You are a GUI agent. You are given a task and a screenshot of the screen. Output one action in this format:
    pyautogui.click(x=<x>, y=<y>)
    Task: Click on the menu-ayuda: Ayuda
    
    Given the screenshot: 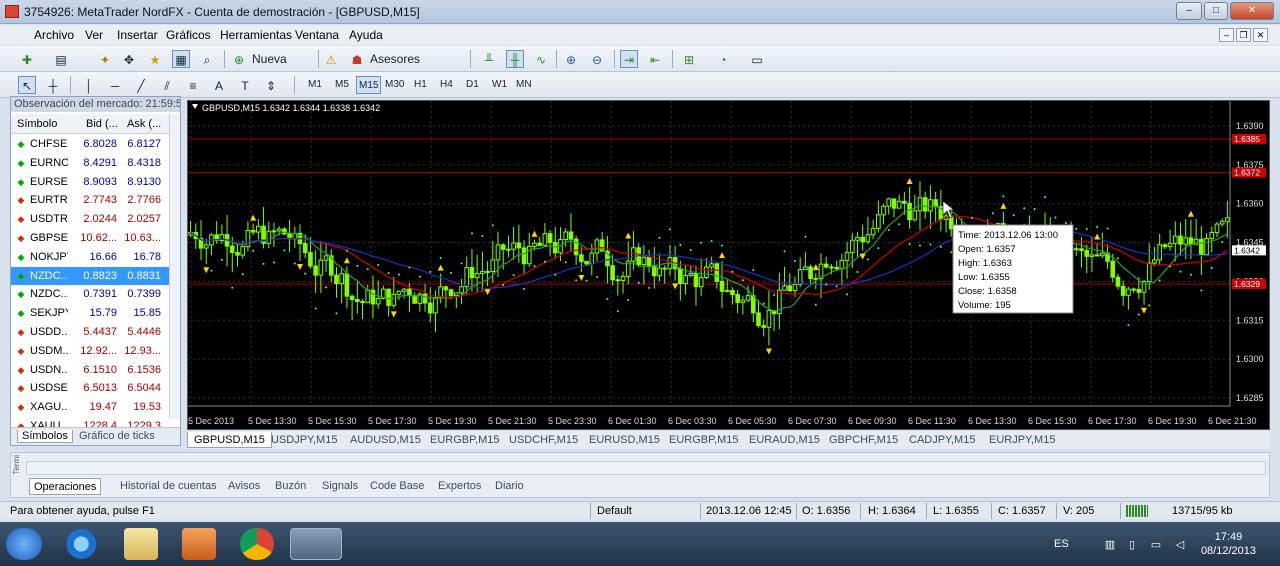 What is the action you would take?
    pyautogui.click(x=366, y=35)
    